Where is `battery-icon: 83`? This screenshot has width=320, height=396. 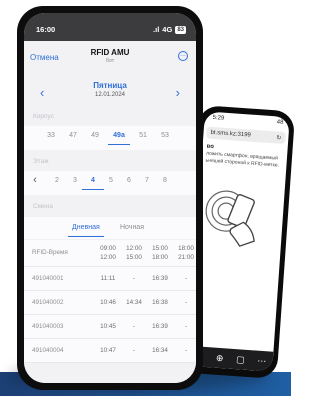
battery-icon: 83 is located at coordinates (180, 29).